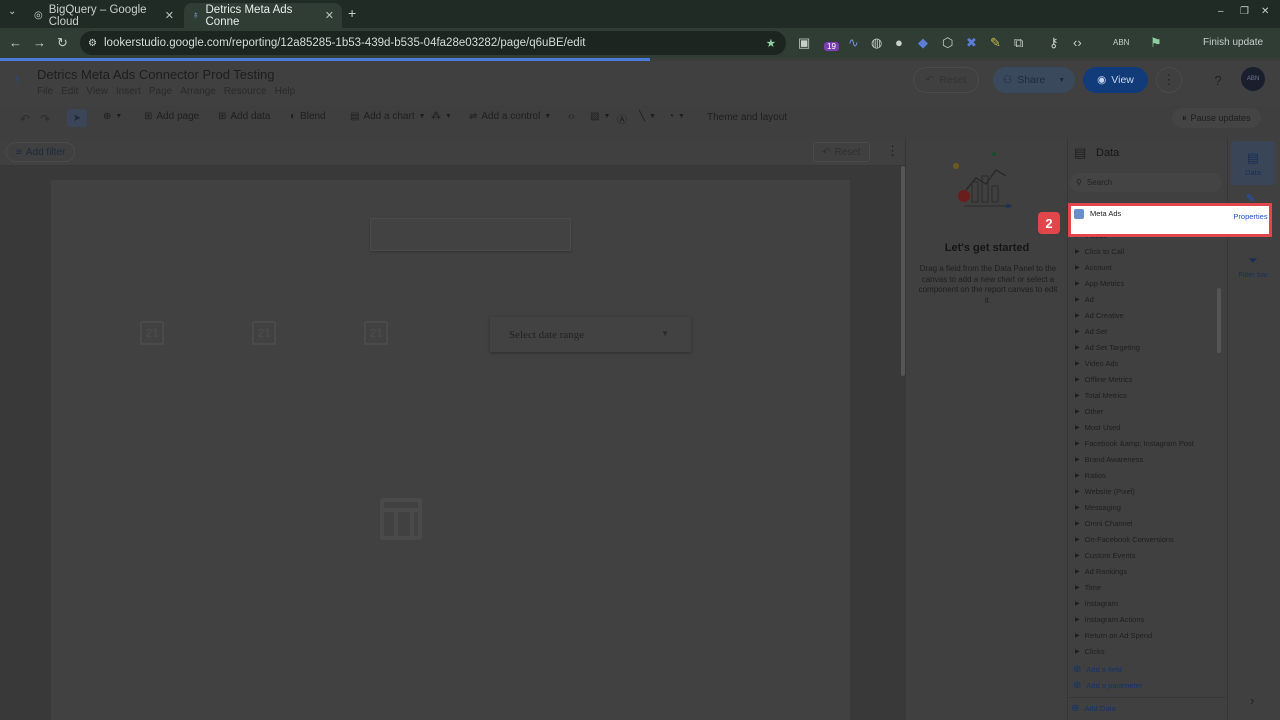 The width and height of the screenshot is (1280, 720). Describe the element at coordinates (97, 91) in the screenshot. I see `menu-view: View` at that location.